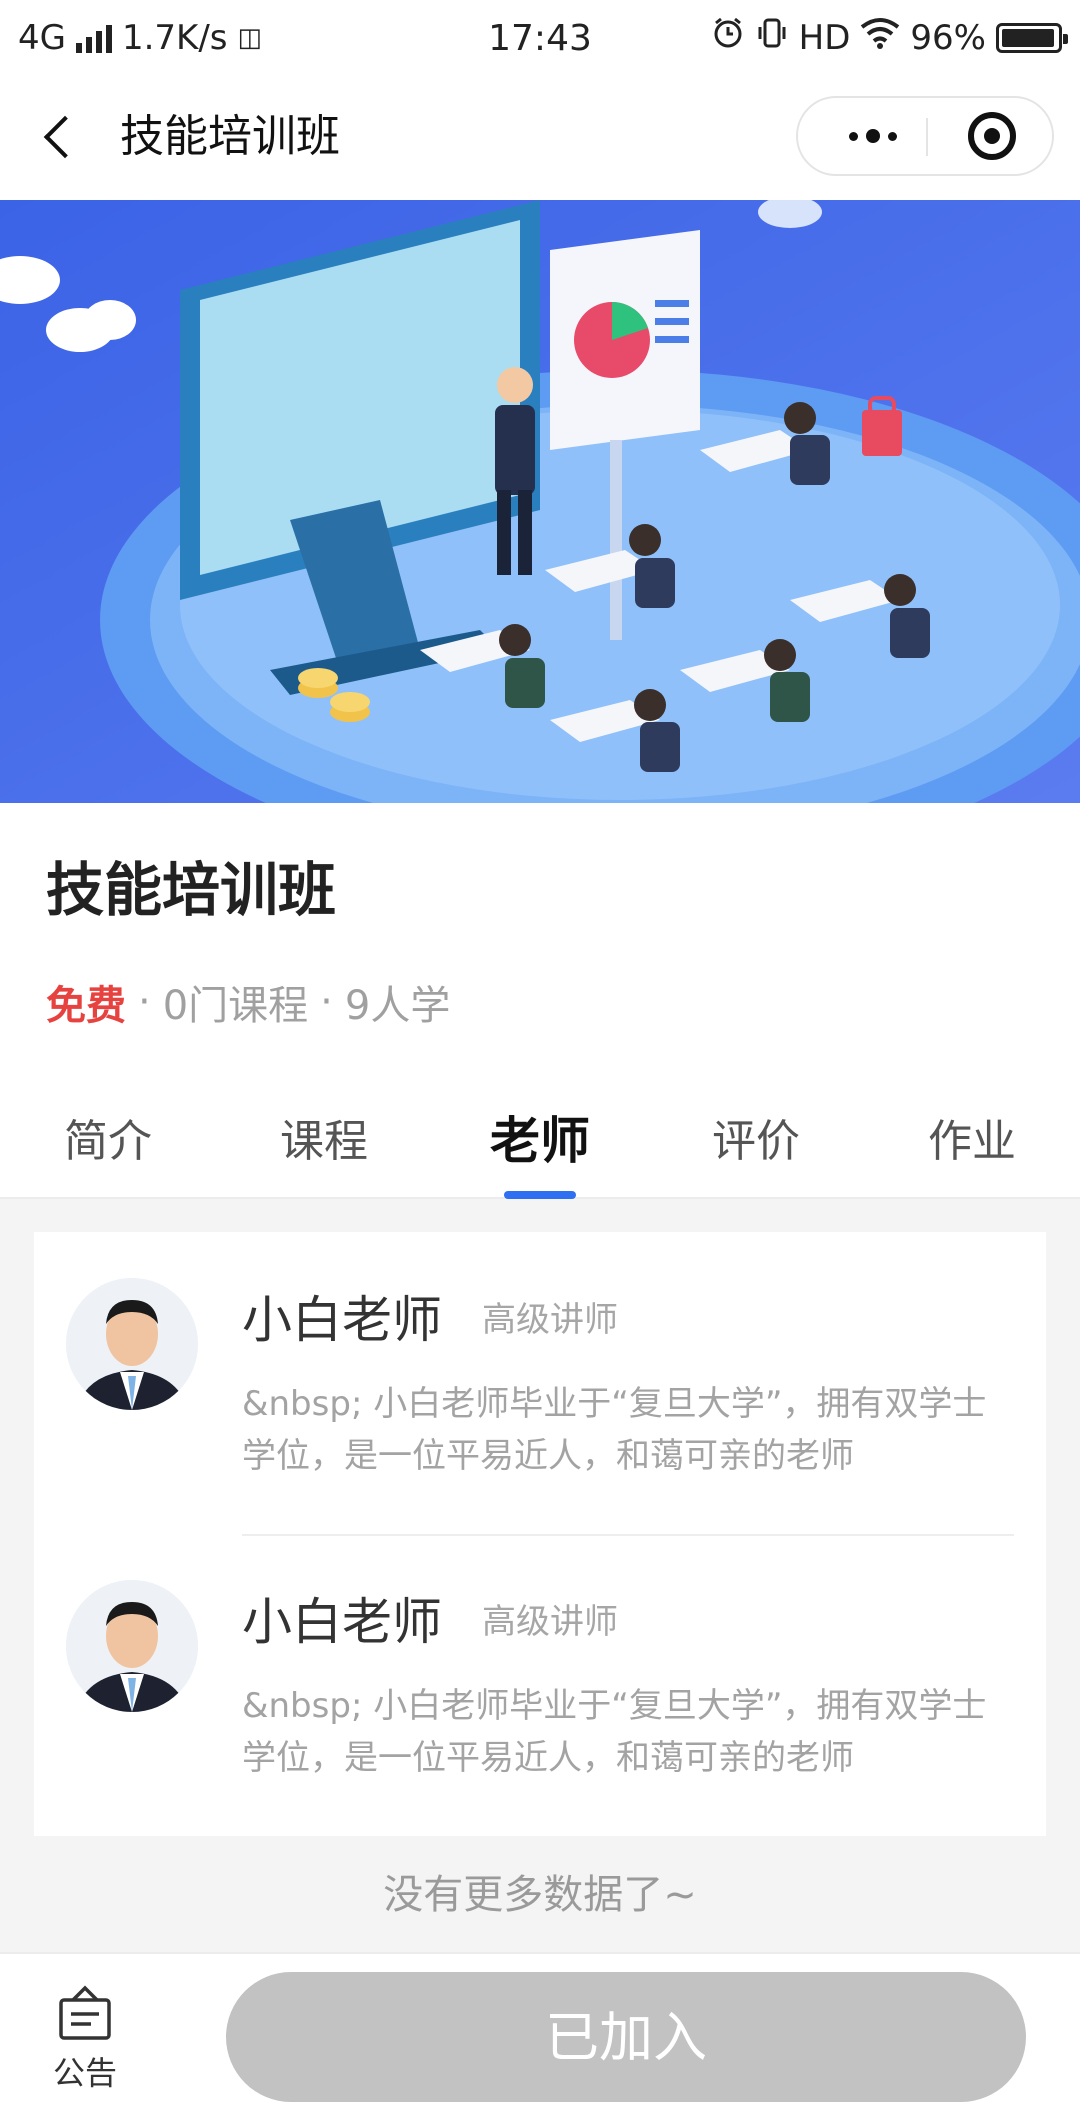 The width and height of the screenshot is (1080, 2118). I want to click on course-tabs: 简介 课程 老师 评价 作业, so click(540, 1132).